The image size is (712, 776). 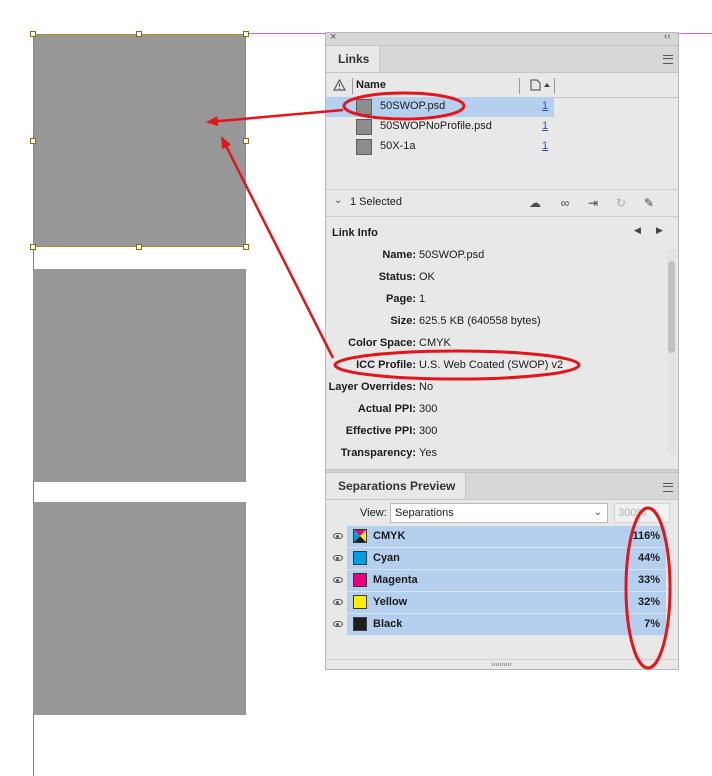 I want to click on link-info-row-size: Size: 625.5 KB (640558 bytes), so click(x=496, y=322).